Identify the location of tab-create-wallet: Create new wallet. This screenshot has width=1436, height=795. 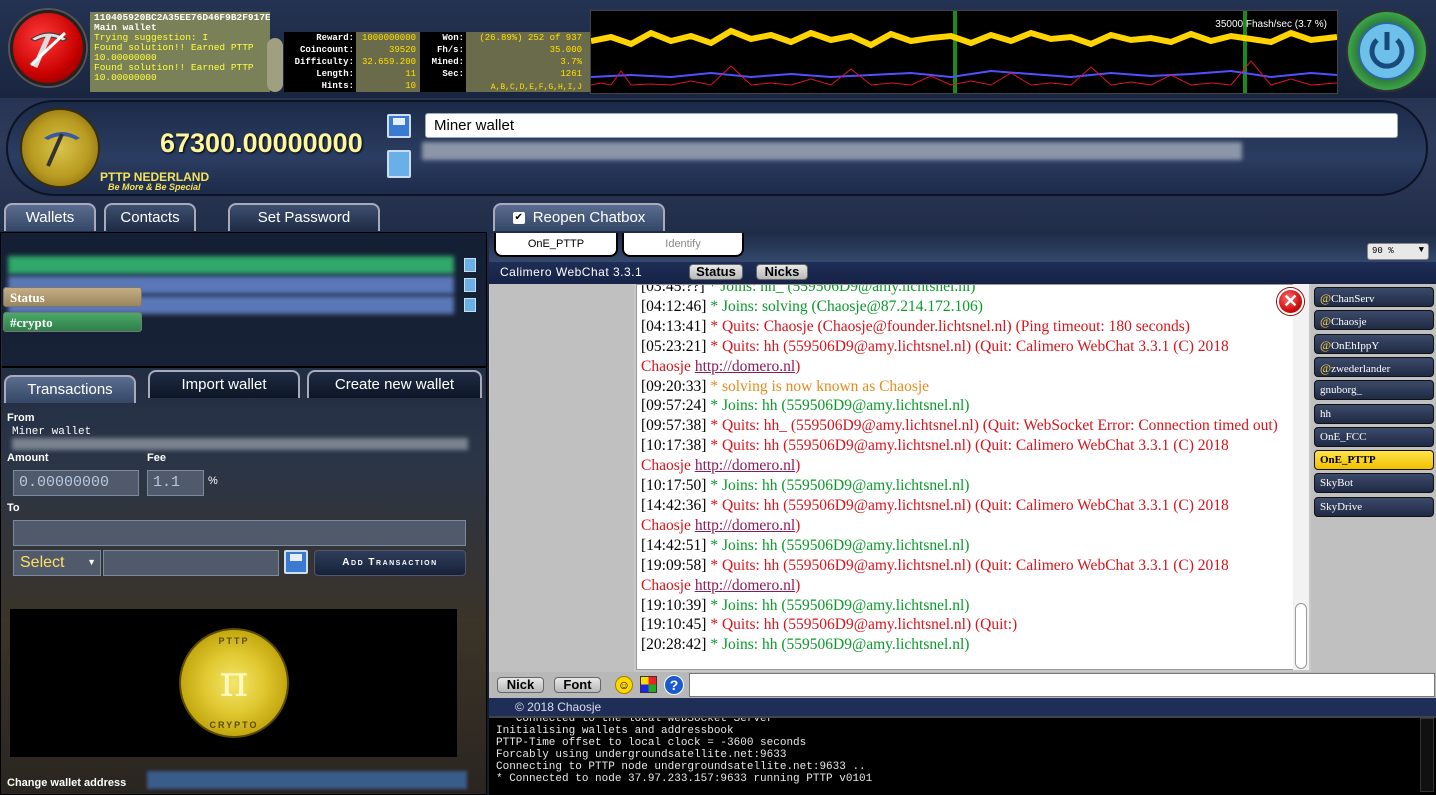
(394, 384).